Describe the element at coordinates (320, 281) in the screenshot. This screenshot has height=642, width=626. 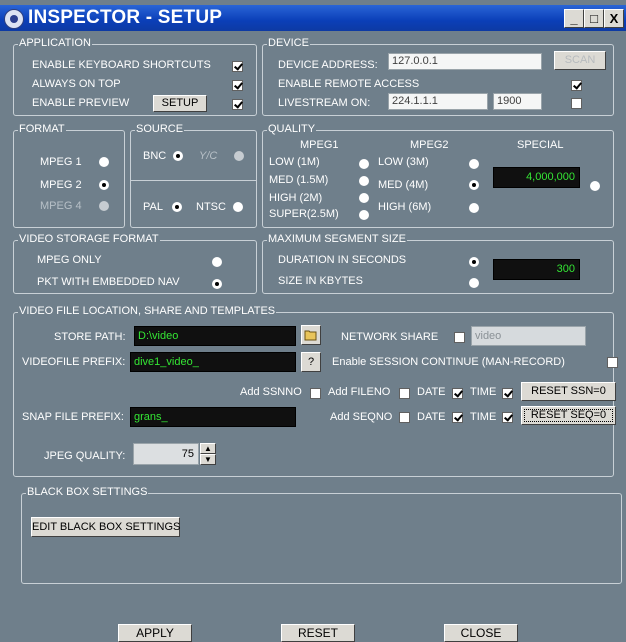
I see `size-kbytes-label: SIZE IN KBYTES` at that location.